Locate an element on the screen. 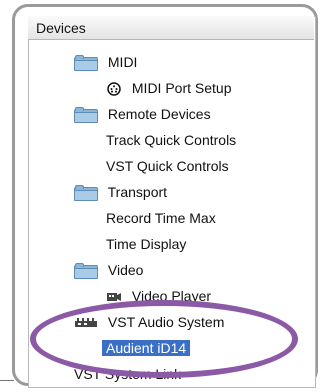 This screenshot has width=324, height=392. panel-title: Devices is located at coordinates (61, 28).